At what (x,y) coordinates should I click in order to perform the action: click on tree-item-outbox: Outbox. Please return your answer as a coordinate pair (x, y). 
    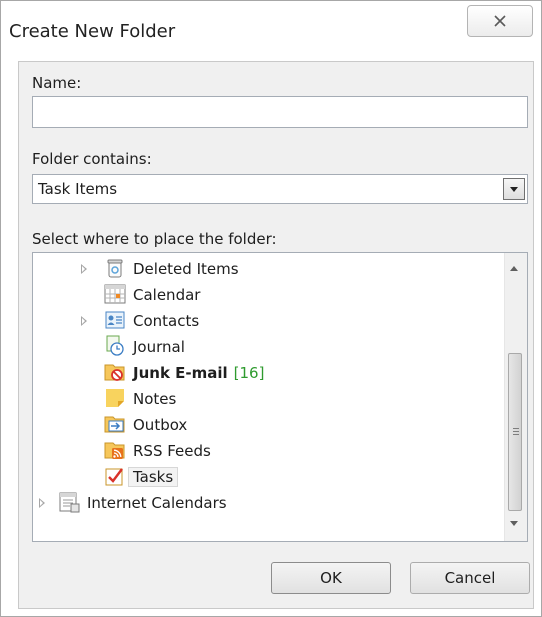
    Looking at the image, I should click on (268, 424).